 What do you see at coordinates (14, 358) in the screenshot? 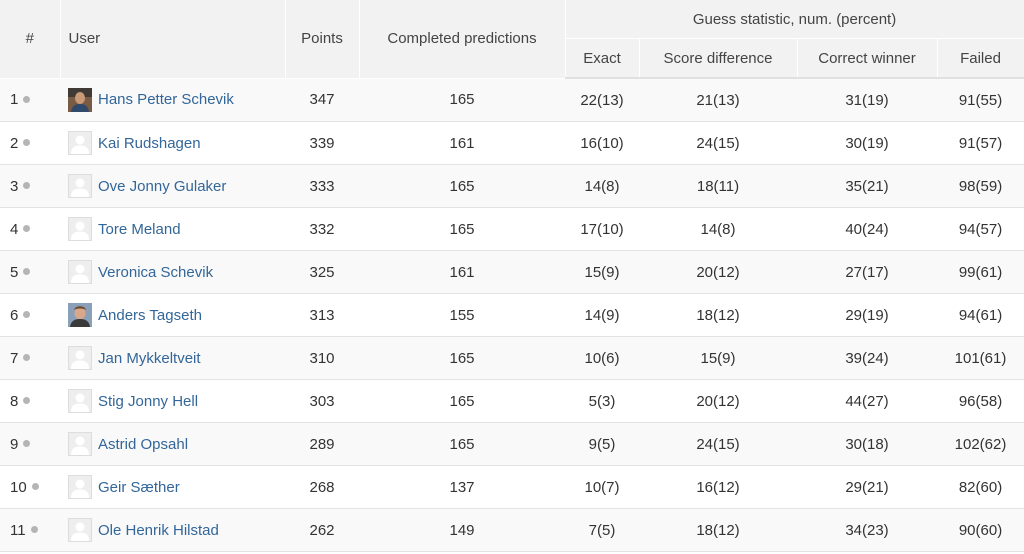
I see `rank-number: 7` at bounding box center [14, 358].